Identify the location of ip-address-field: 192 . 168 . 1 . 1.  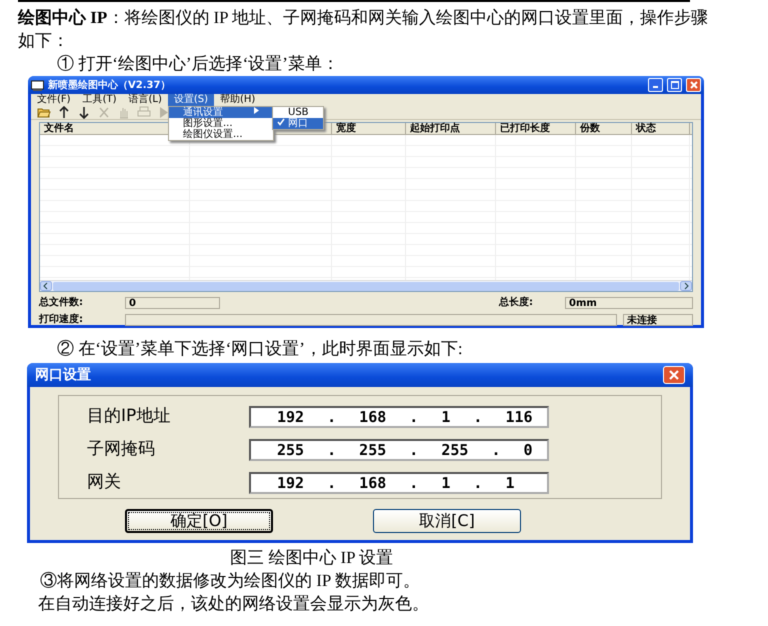
(399, 483).